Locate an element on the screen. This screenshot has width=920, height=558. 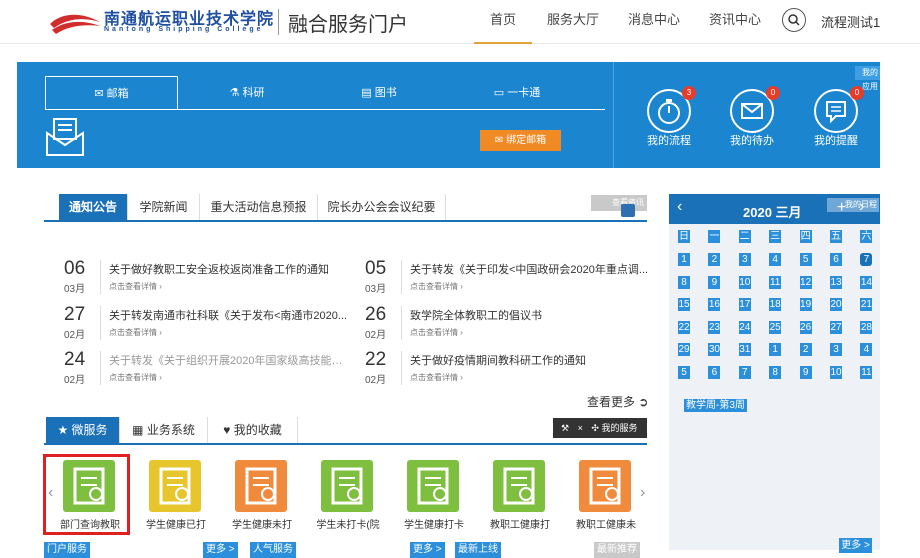
nav-message-center: 消息中心 is located at coordinates (654, 22).